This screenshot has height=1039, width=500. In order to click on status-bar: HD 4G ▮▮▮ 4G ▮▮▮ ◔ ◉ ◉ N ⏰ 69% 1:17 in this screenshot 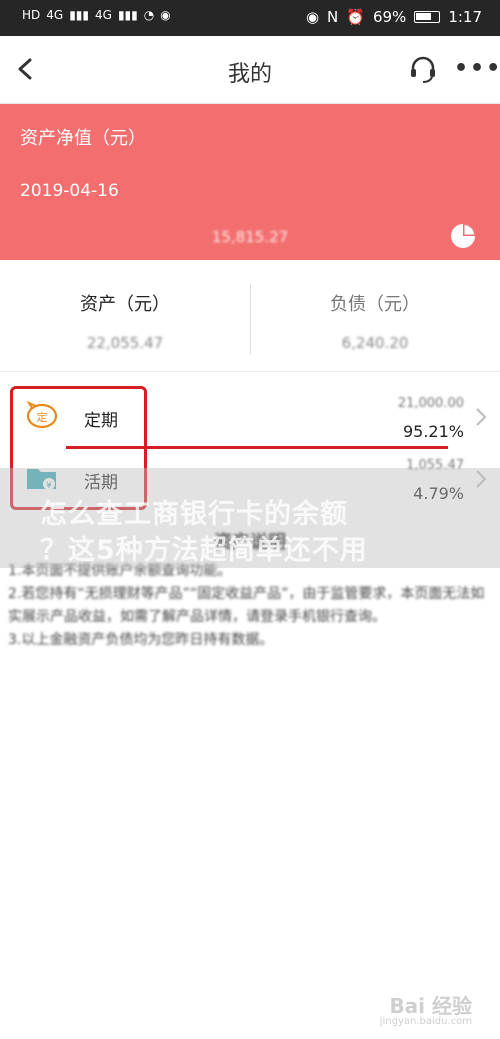, I will do `click(250, 18)`.